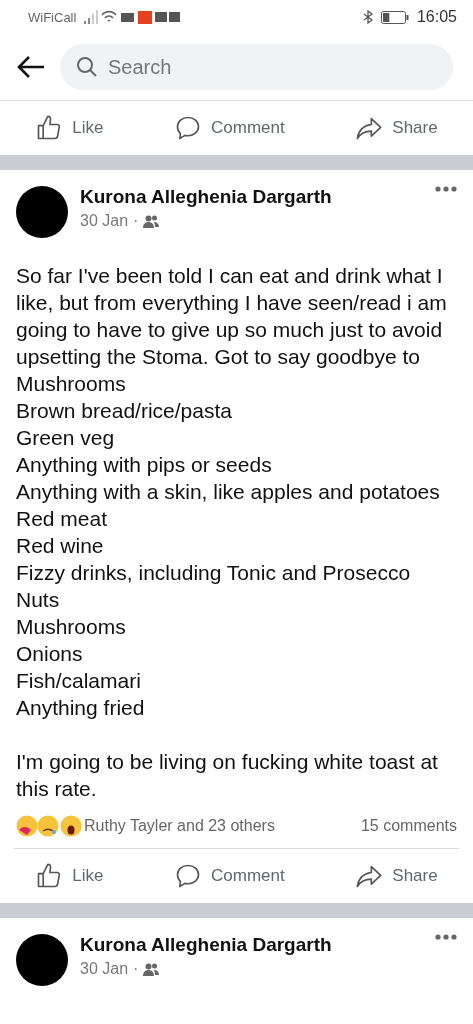  What do you see at coordinates (367, 17) in the screenshot?
I see `bluetooth-icon` at bounding box center [367, 17].